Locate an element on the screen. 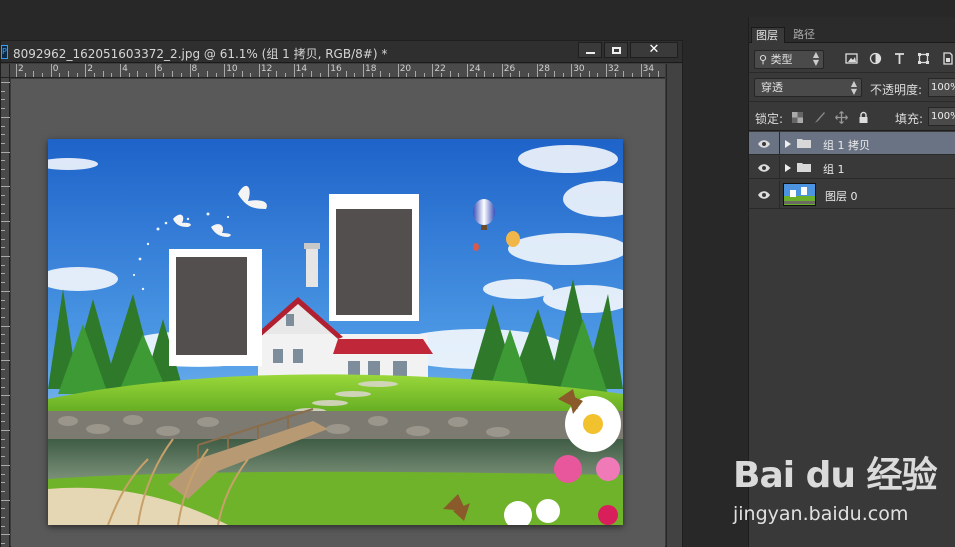  fill-input: 100% is located at coordinates (941, 116).